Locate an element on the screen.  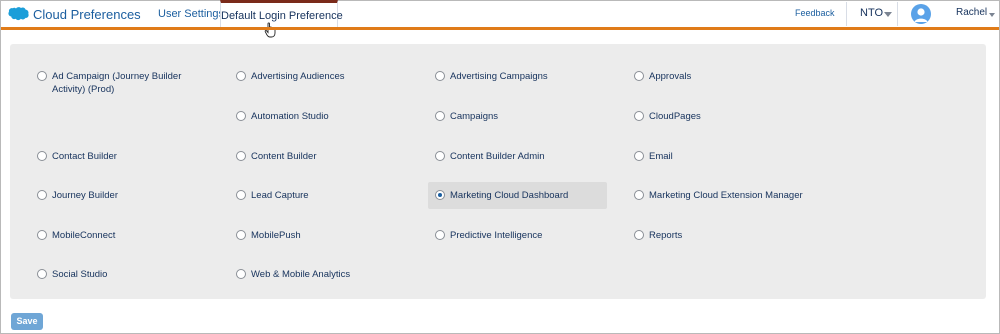
option-advertising-campaigns: Advertising Campaigns is located at coordinates (491, 76).